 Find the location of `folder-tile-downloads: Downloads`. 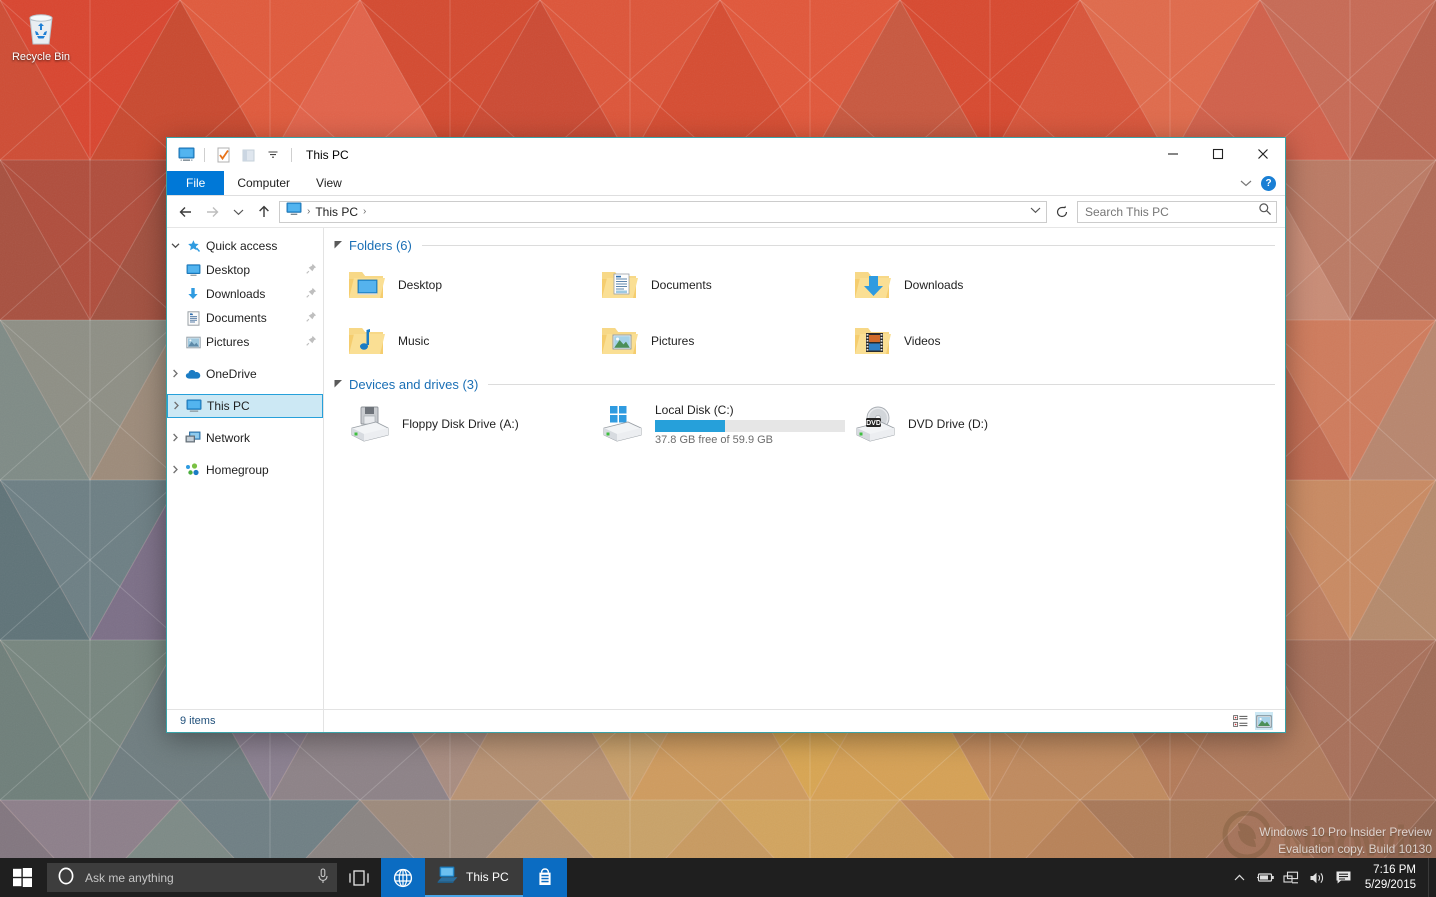

folder-tile-downloads: Downloads is located at coordinates (964, 285).